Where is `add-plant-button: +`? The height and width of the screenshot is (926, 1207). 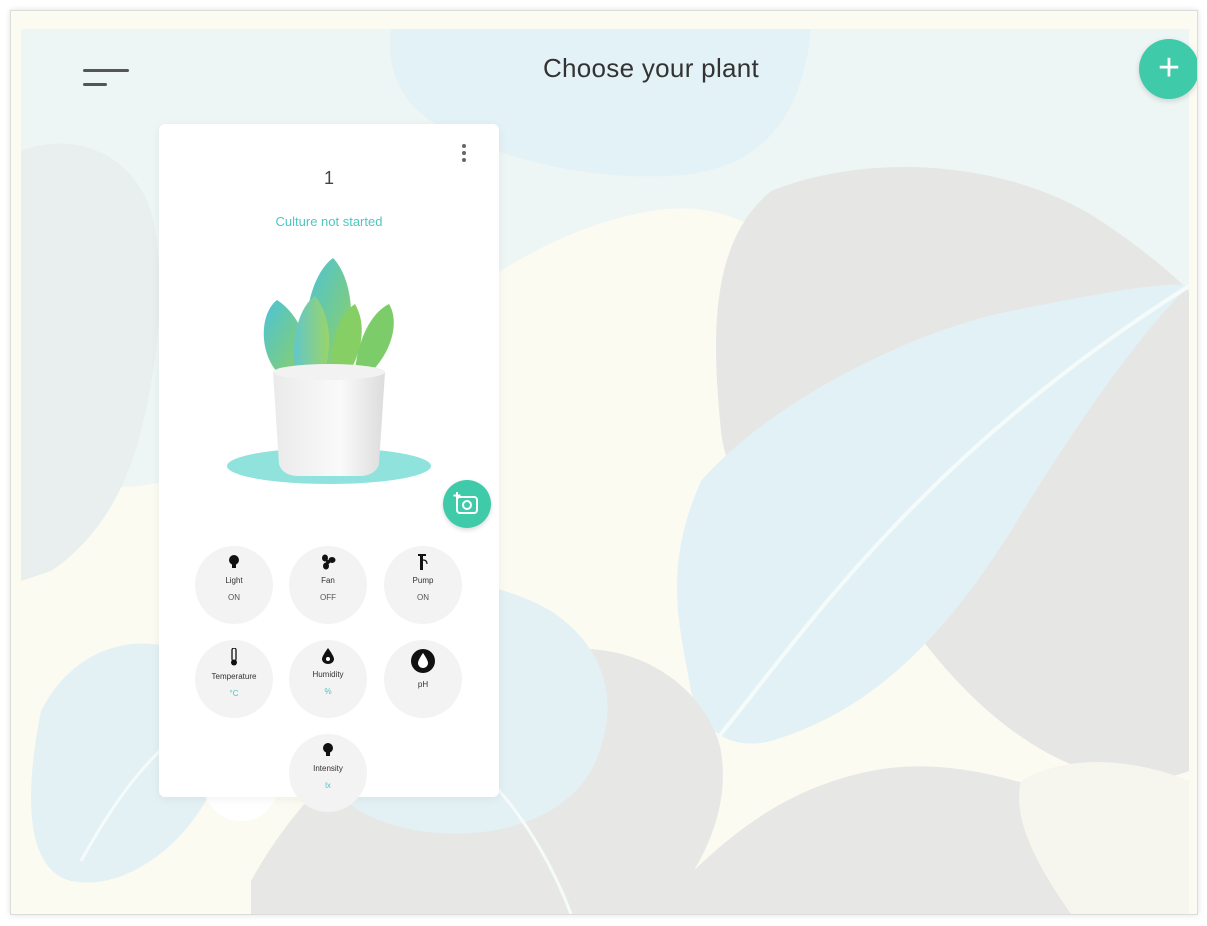 add-plant-button: + is located at coordinates (1168, 69).